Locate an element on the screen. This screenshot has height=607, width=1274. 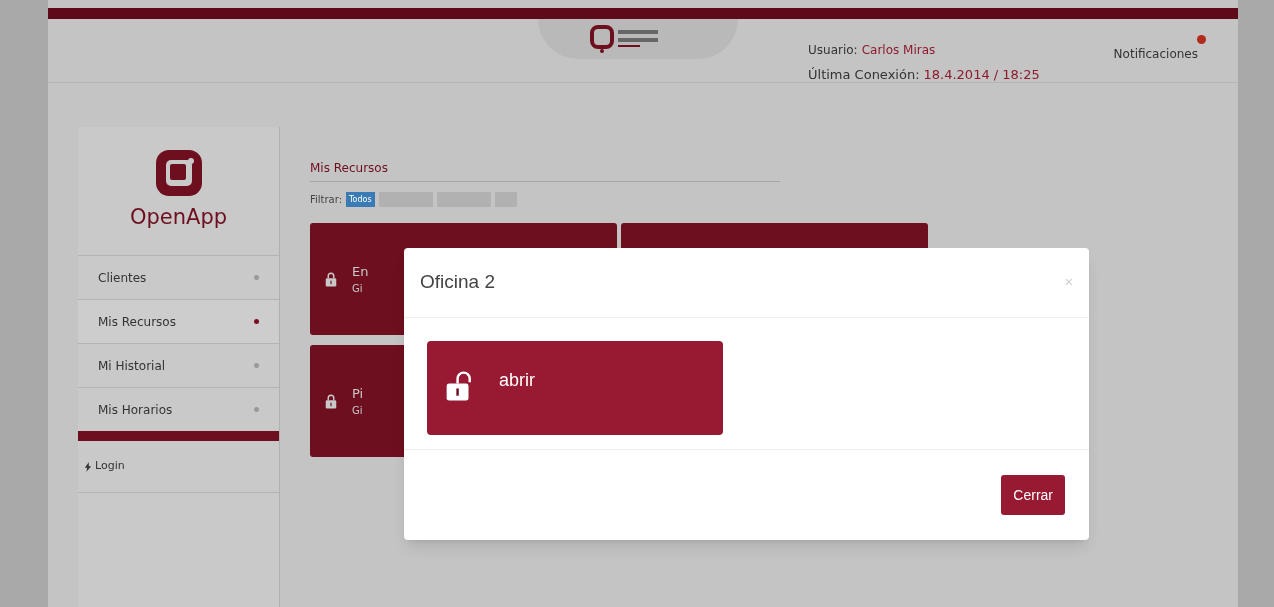
section-title: Mis Recursos is located at coordinates (545, 170).